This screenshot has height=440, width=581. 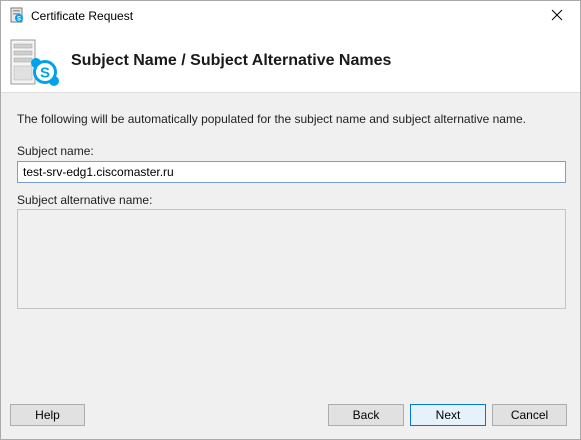 What do you see at coordinates (366, 415) in the screenshot?
I see `back-button: Back` at bounding box center [366, 415].